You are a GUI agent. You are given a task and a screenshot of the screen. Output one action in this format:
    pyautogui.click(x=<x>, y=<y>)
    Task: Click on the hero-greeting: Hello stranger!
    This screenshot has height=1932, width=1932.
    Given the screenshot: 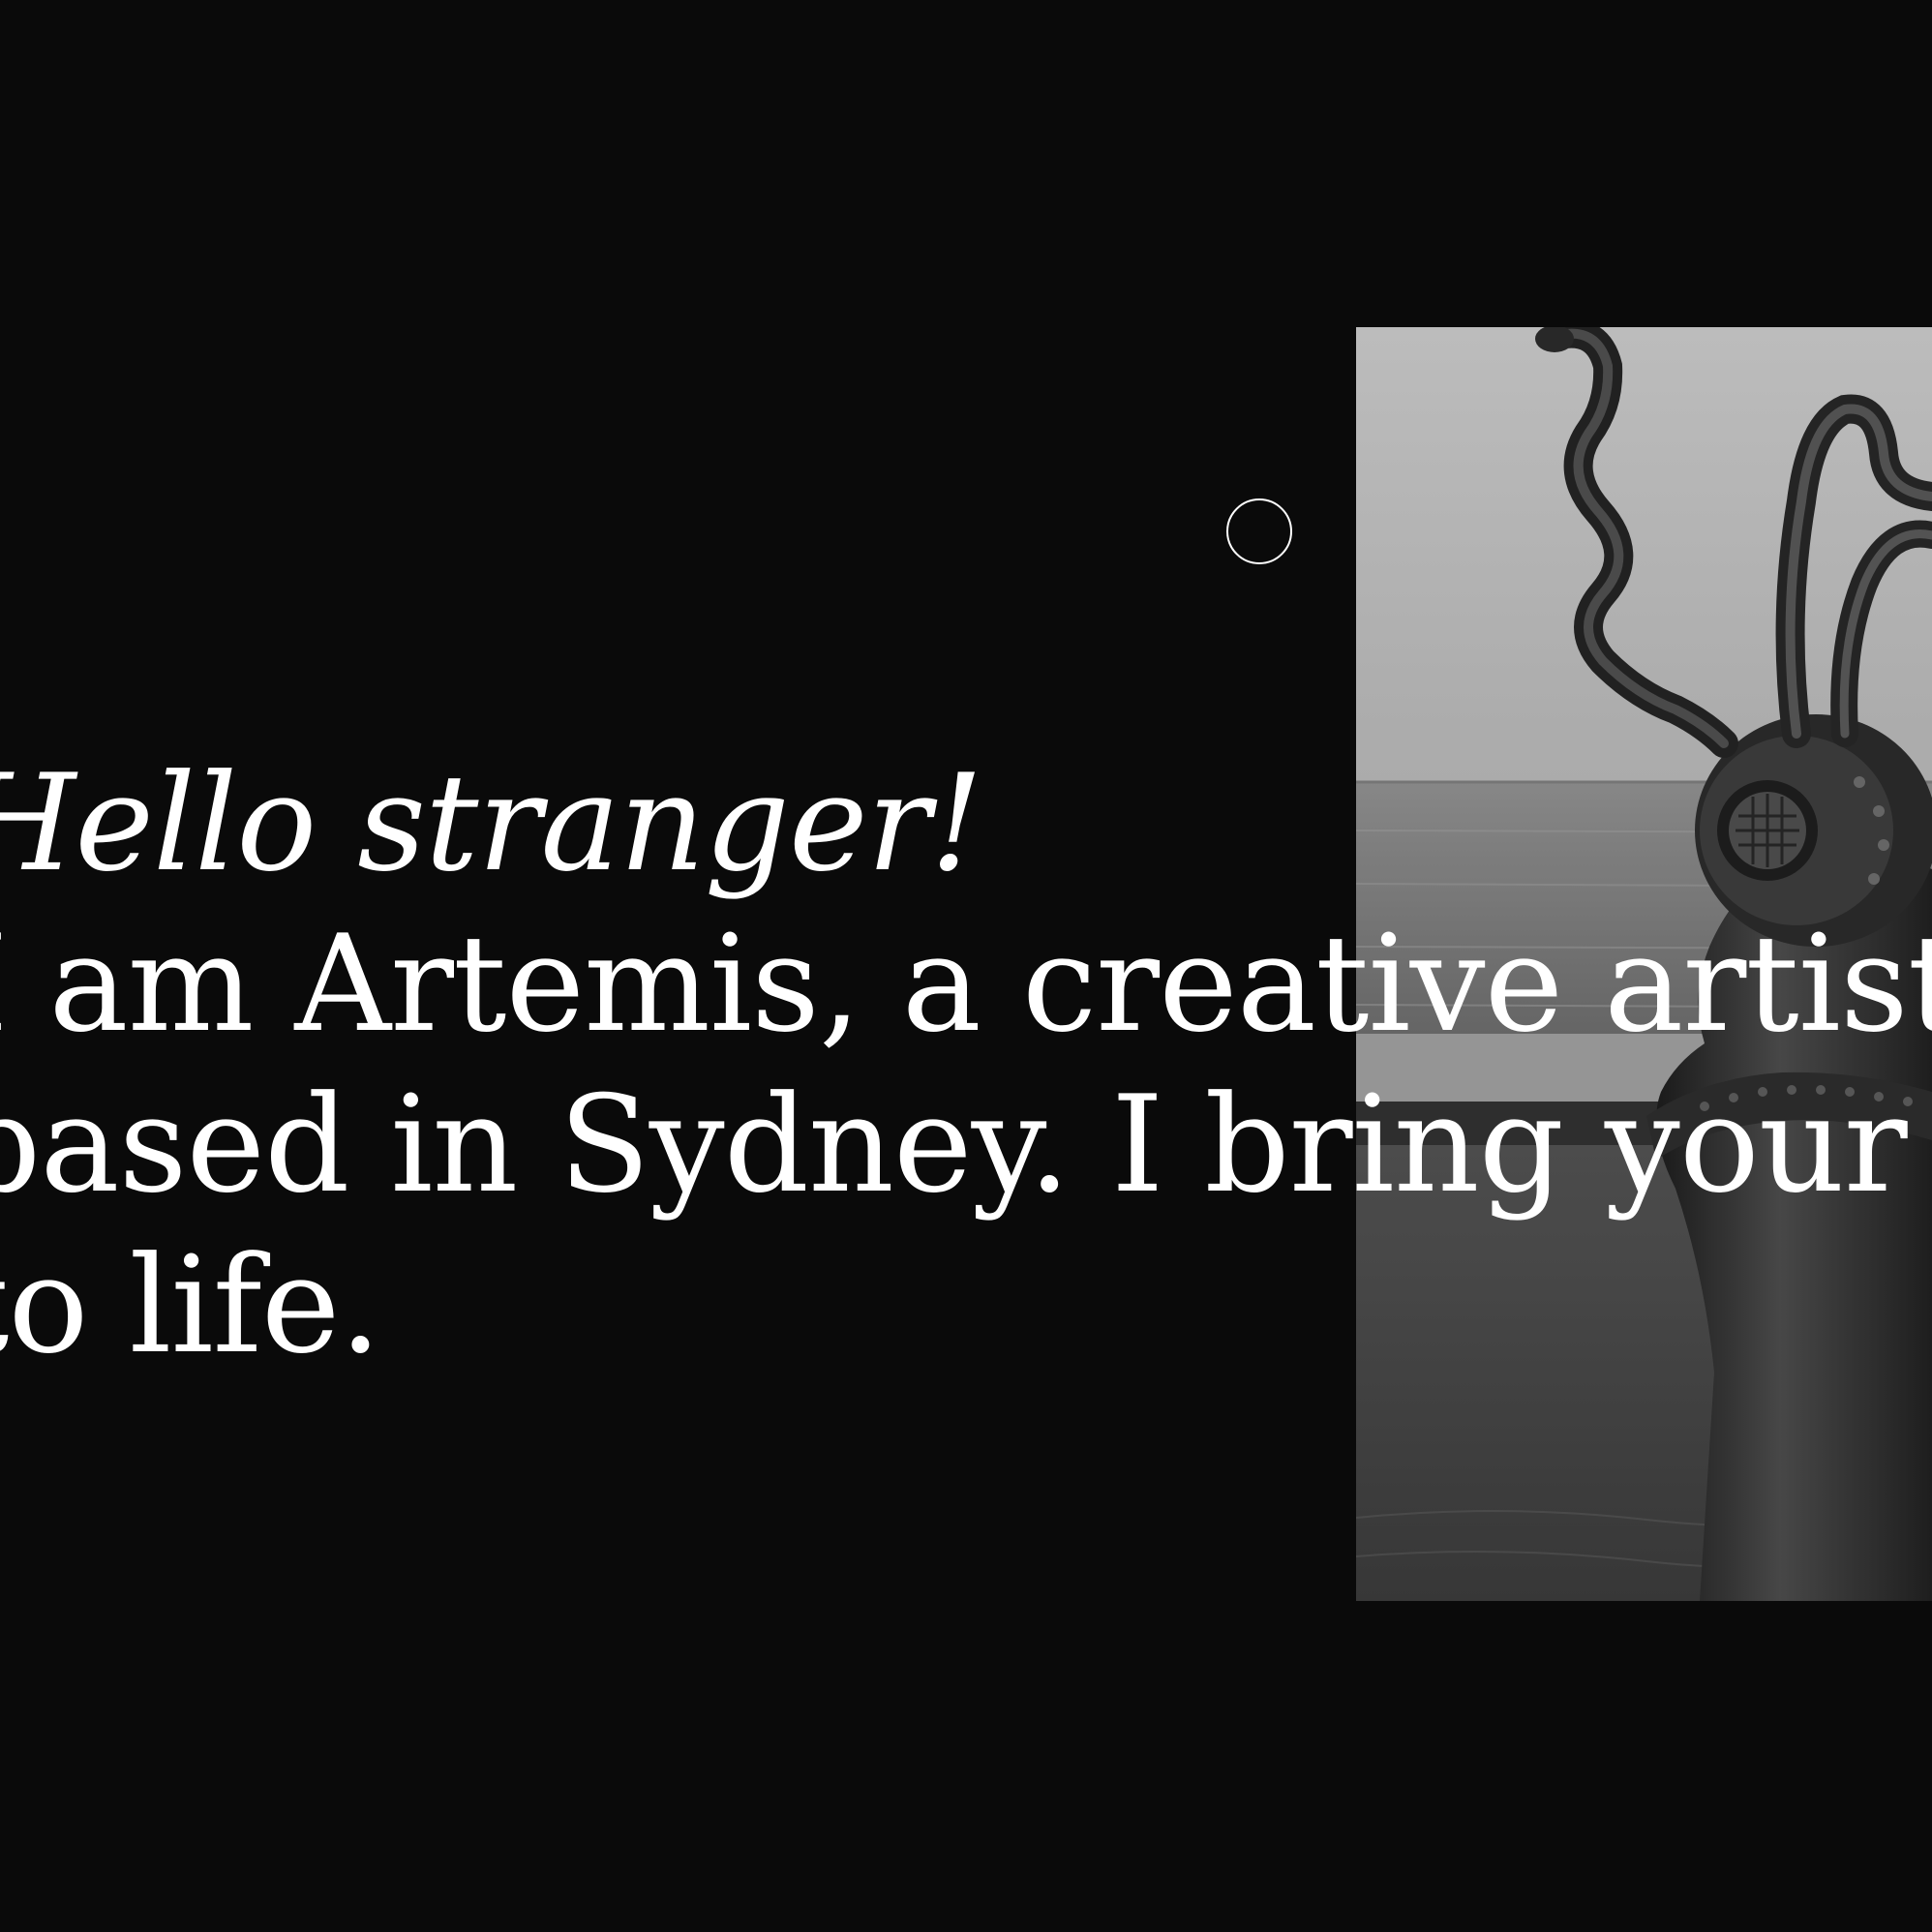 What is the action you would take?
    pyautogui.click(x=491, y=823)
    